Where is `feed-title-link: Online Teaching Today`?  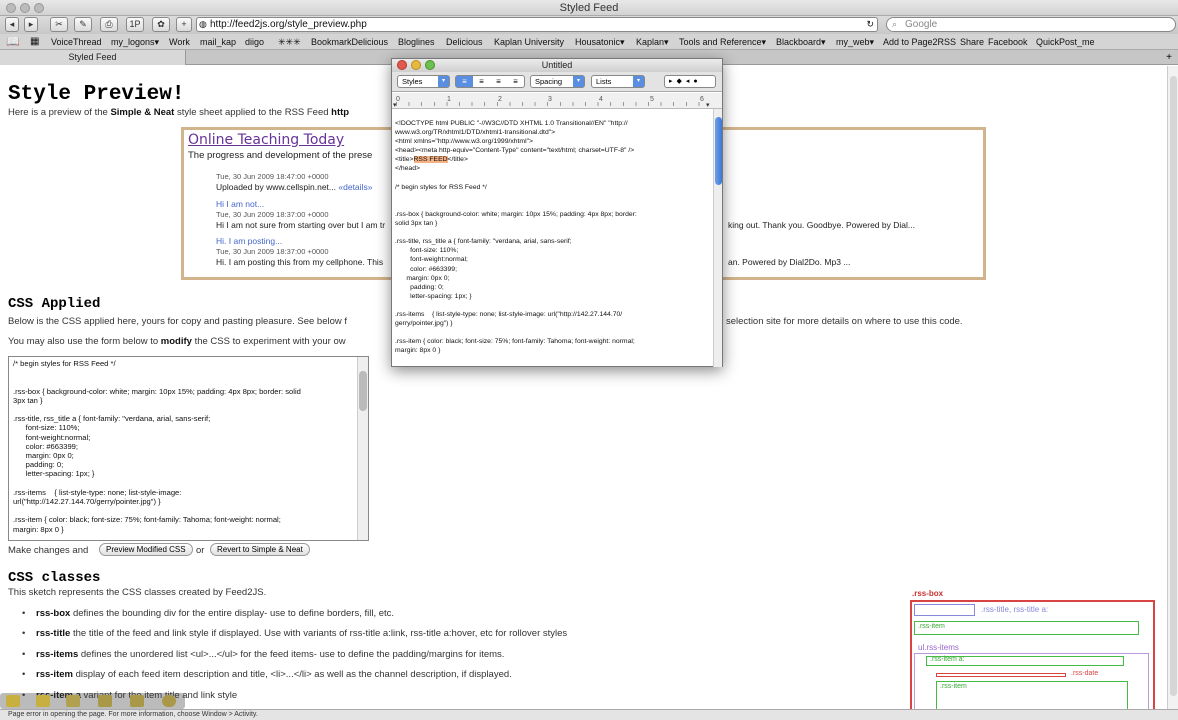 feed-title-link: Online Teaching Today is located at coordinates (266, 140).